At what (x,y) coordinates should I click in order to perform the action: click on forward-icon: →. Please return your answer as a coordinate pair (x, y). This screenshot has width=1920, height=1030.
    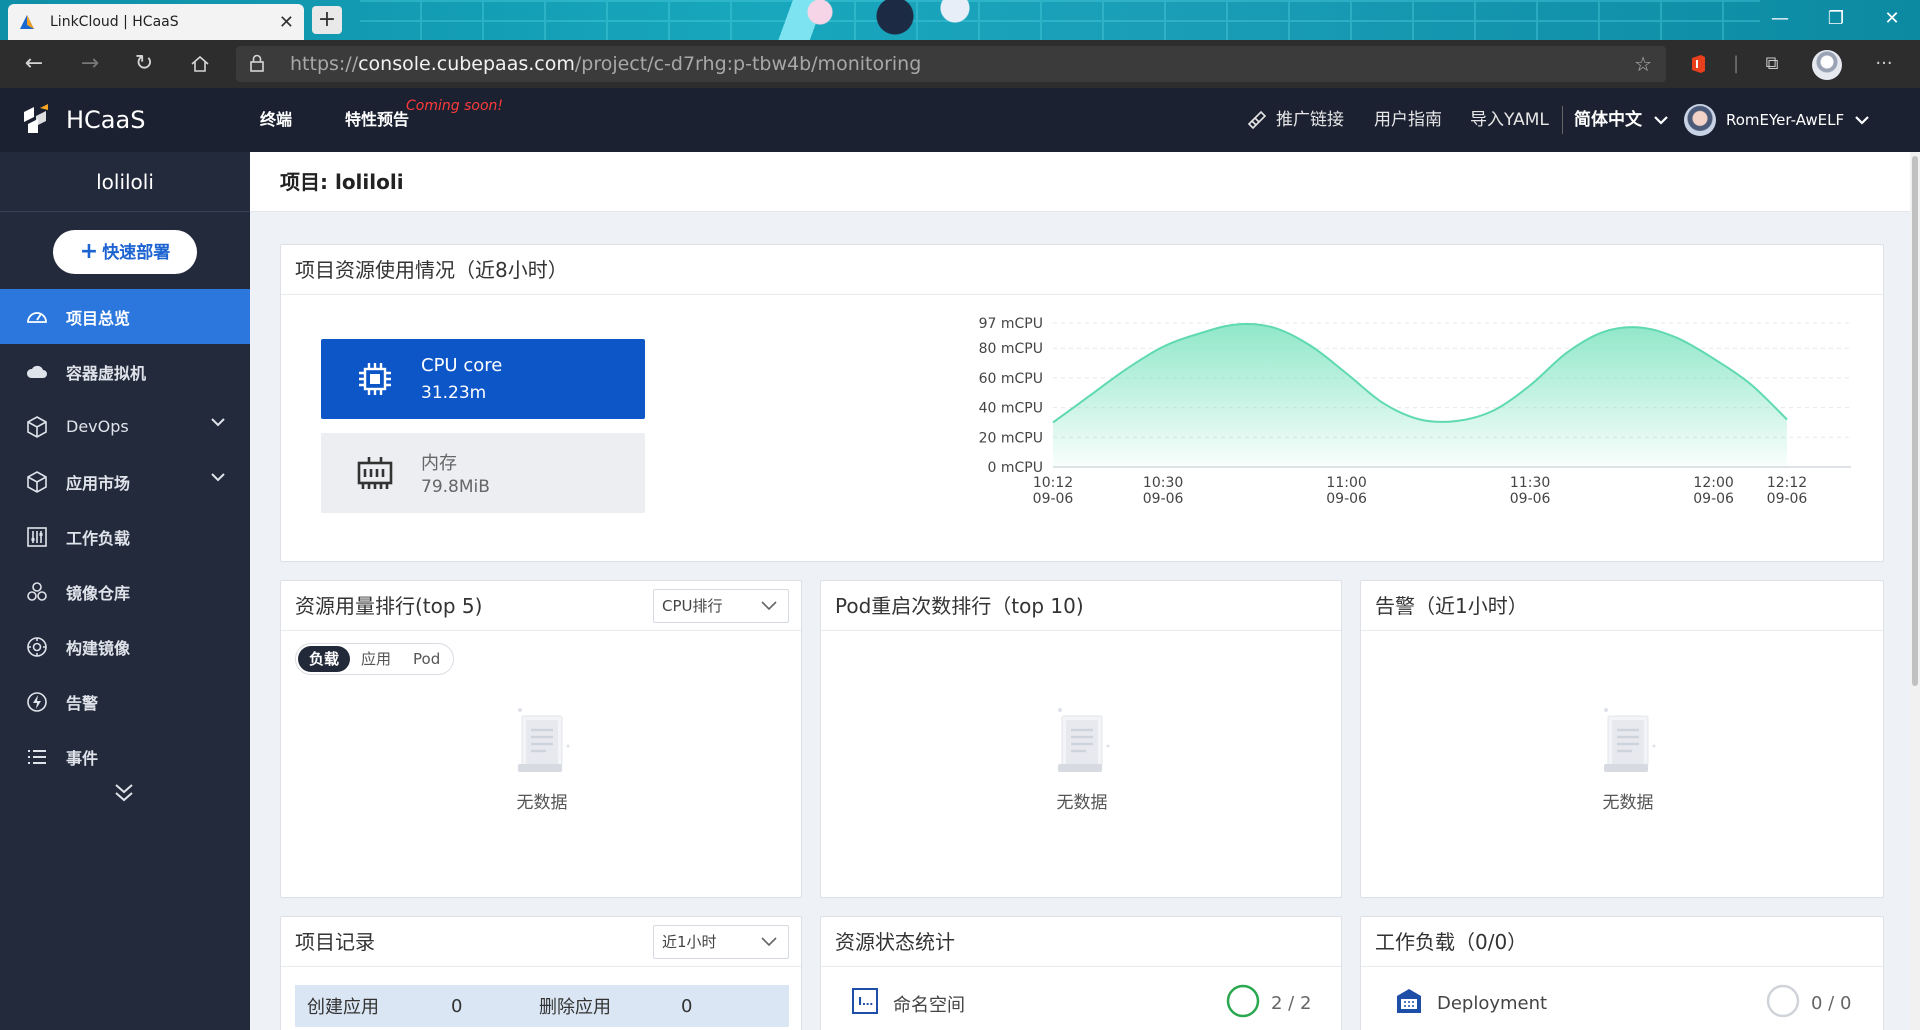
    Looking at the image, I should click on (90, 64).